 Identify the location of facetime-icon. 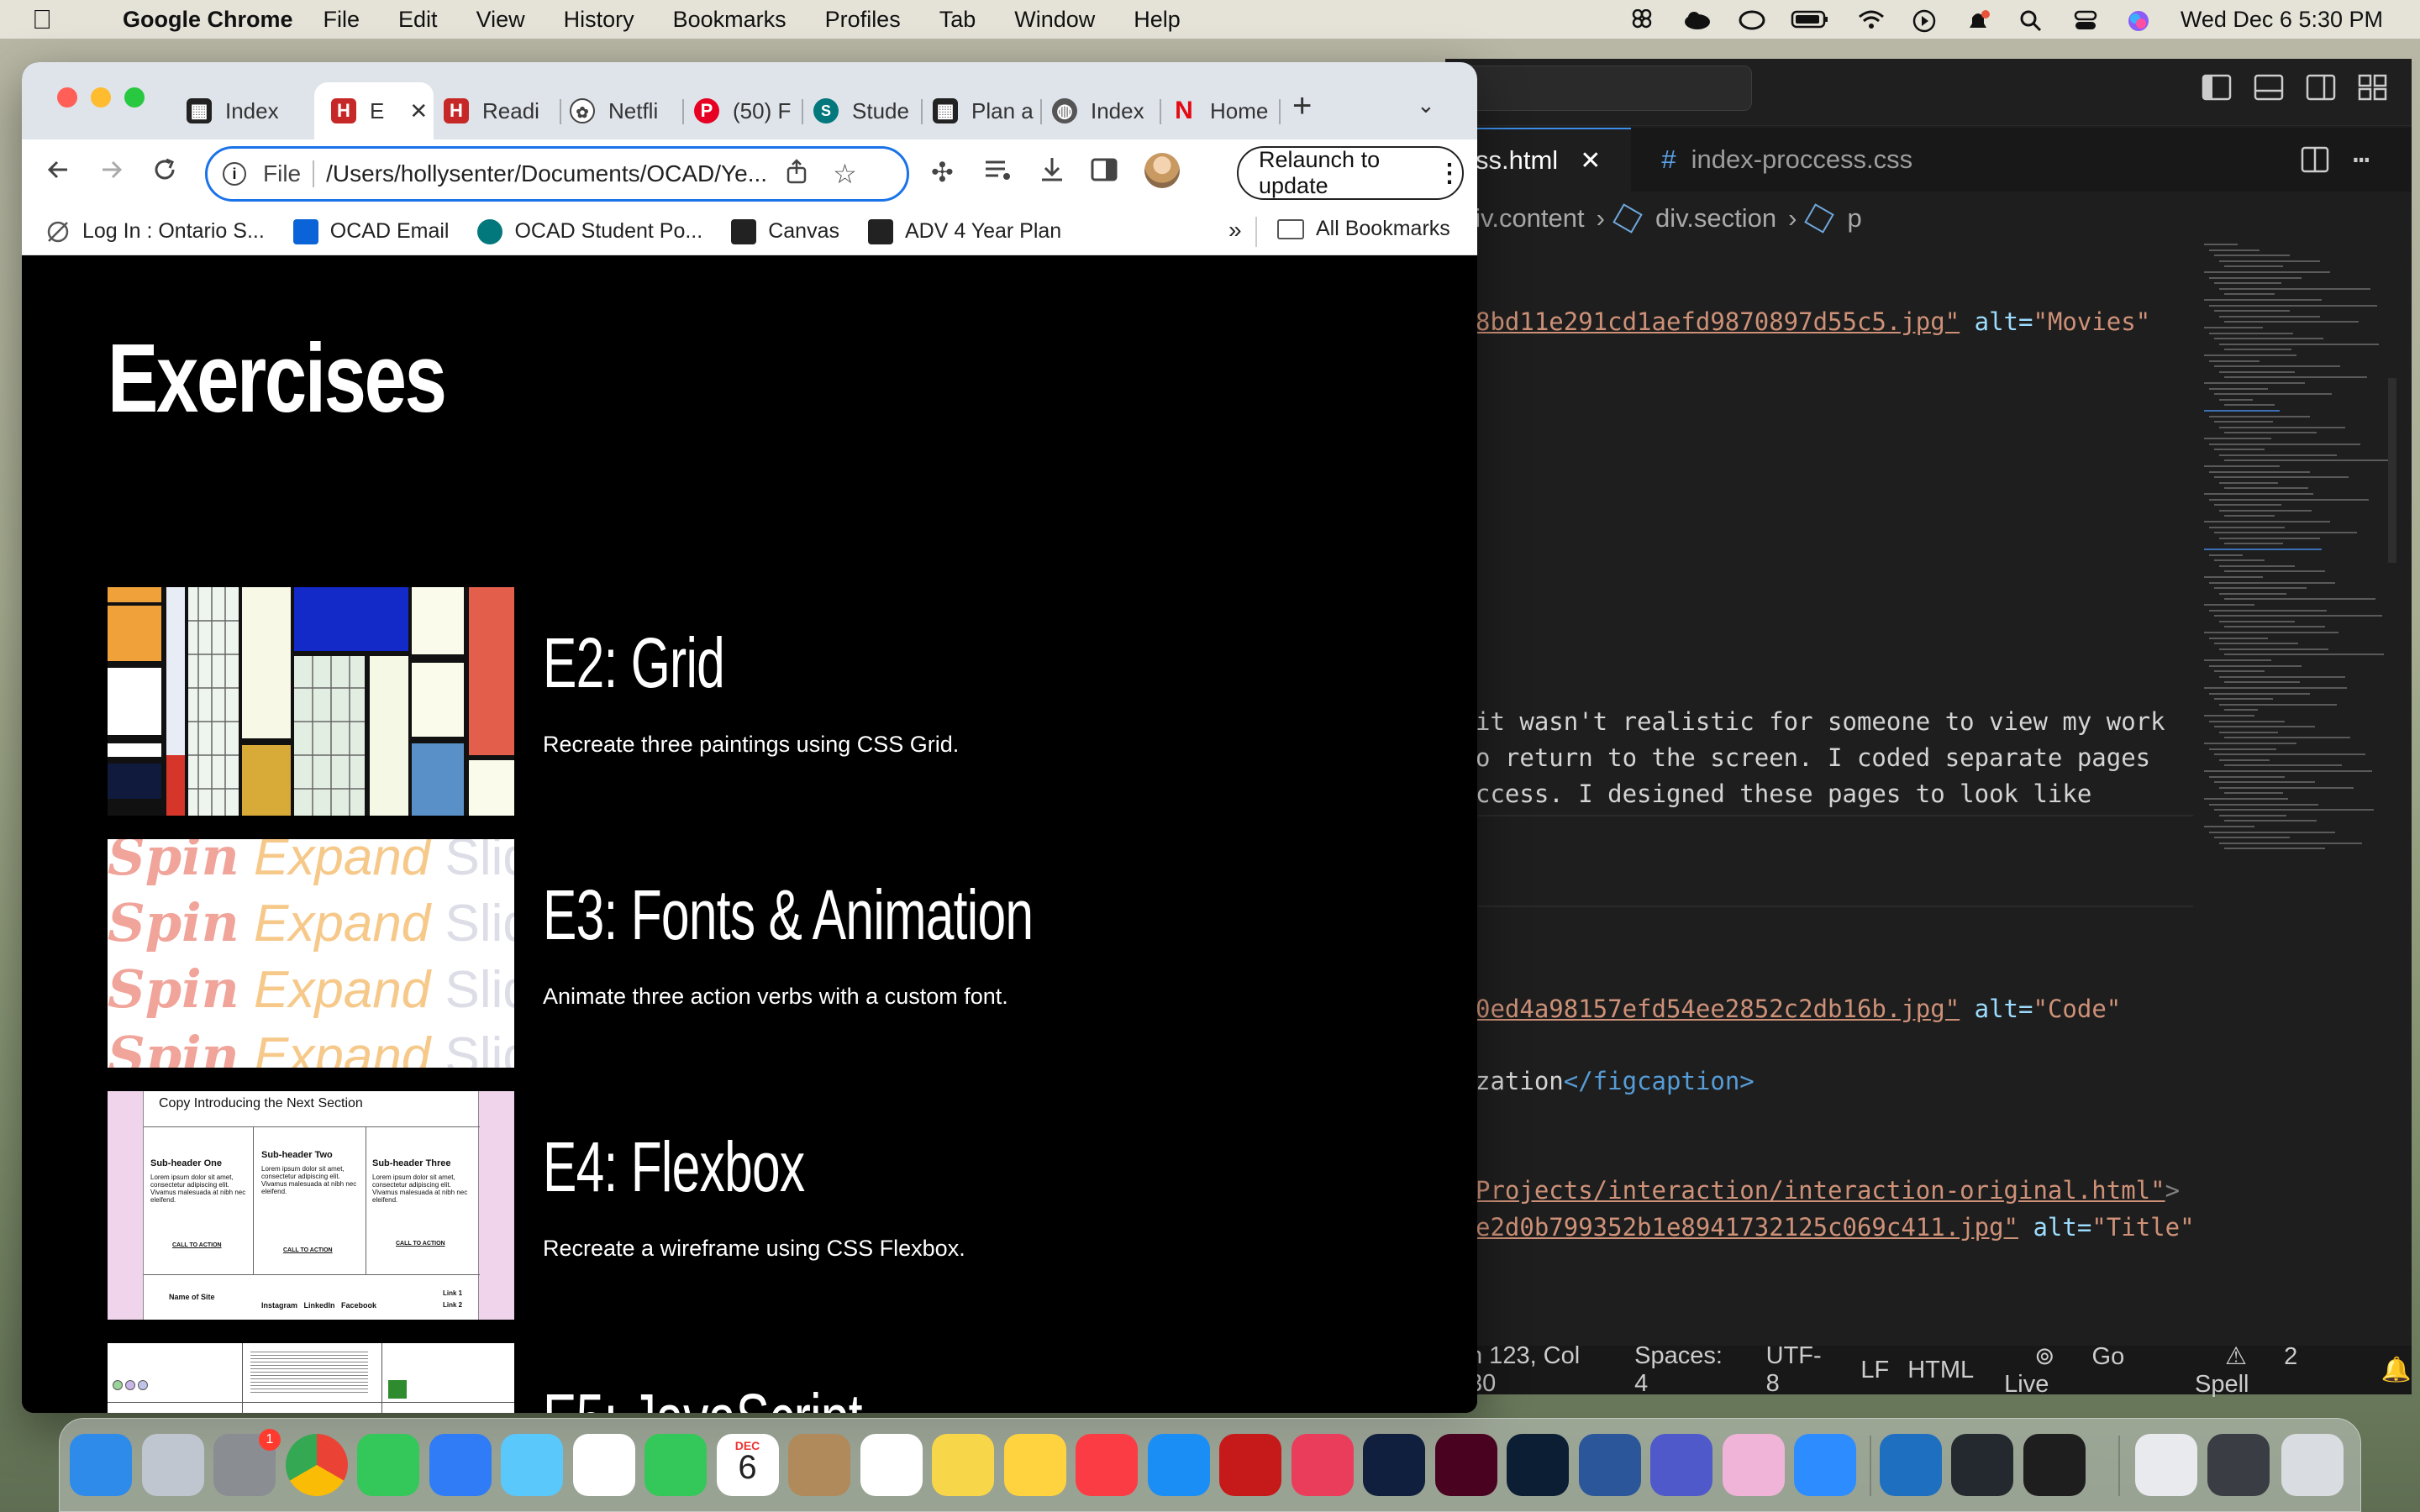
(675, 1465).